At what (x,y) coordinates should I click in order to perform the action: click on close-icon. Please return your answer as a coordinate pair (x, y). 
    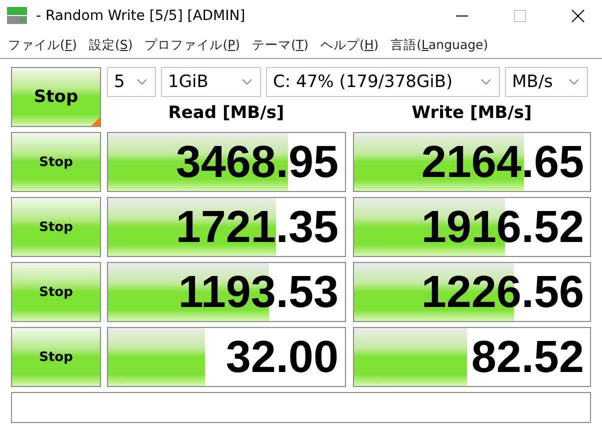
    Looking at the image, I should click on (578, 16).